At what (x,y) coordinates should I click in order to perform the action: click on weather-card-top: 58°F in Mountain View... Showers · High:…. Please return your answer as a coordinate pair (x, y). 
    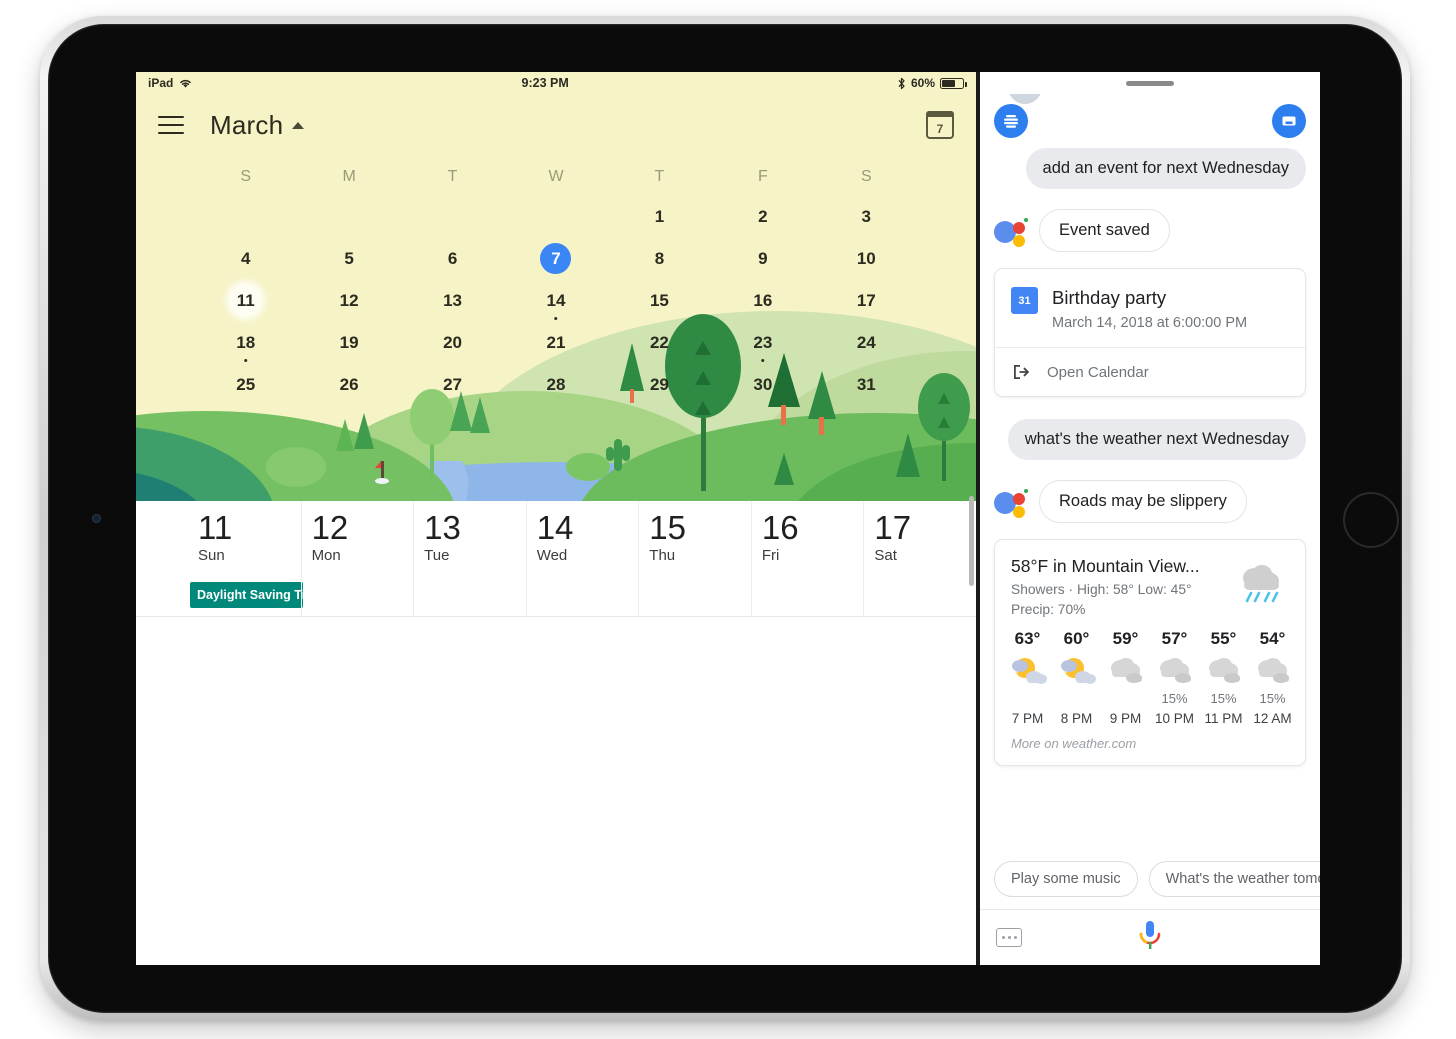
    Looking at the image, I should click on (1150, 580).